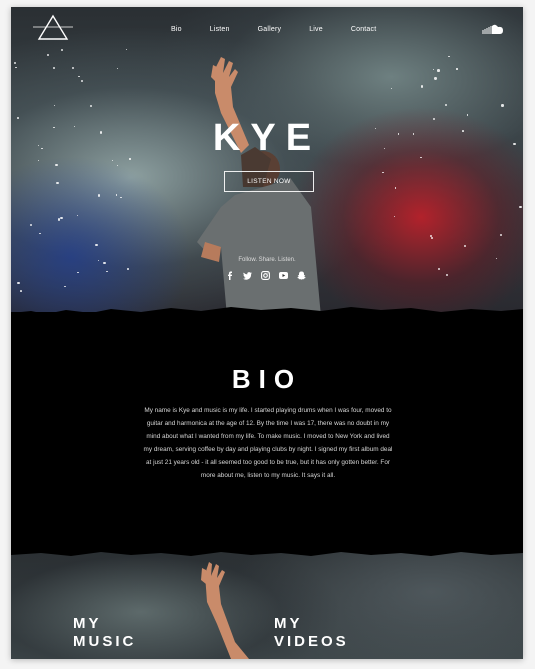 The image size is (535, 669). I want to click on youtube-icon, so click(283, 275).